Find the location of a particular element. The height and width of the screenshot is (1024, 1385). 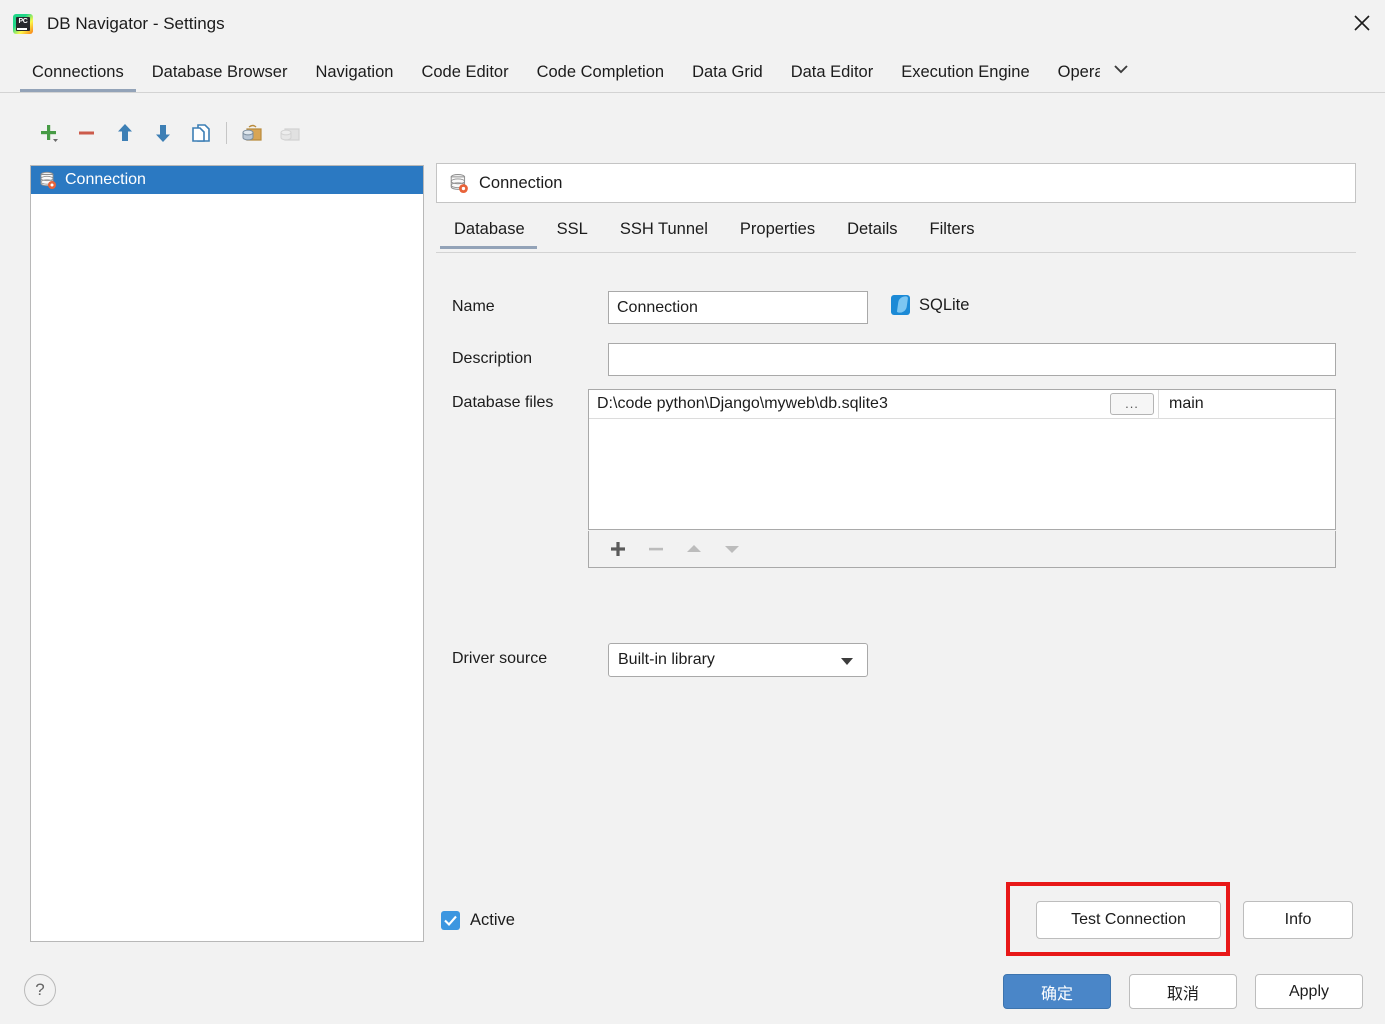

tab-ssl: SSL is located at coordinates (572, 232).